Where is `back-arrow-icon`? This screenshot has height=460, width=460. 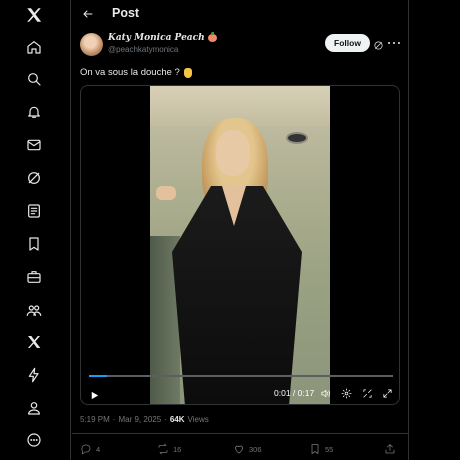
back-arrow-icon is located at coordinates (88, 14).